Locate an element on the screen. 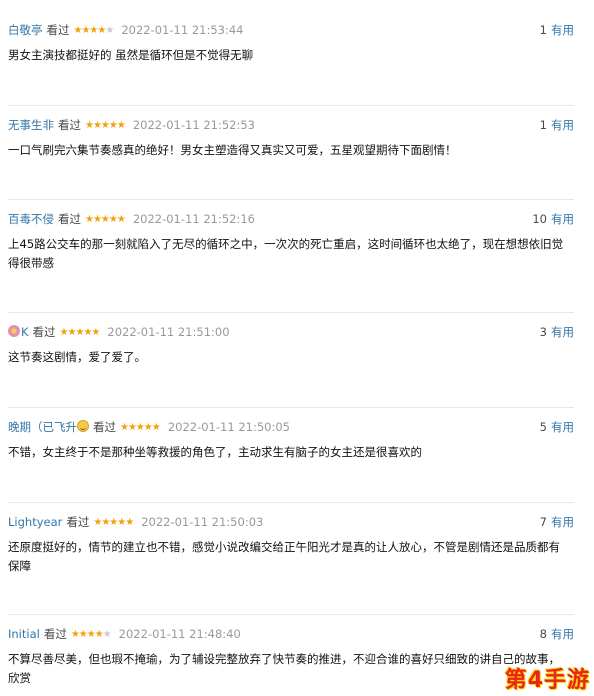  reviewer-name-link: 无事生非 is located at coordinates (31, 125).